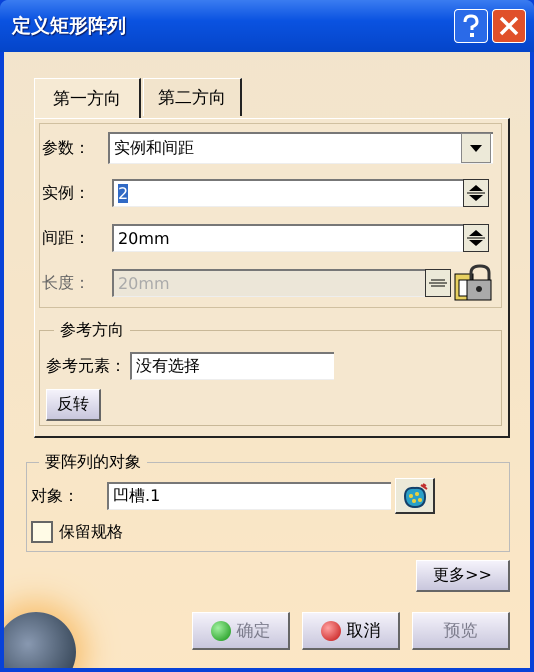 The height and width of the screenshot is (672, 534). I want to click on field-label: 对象：, so click(55, 496).